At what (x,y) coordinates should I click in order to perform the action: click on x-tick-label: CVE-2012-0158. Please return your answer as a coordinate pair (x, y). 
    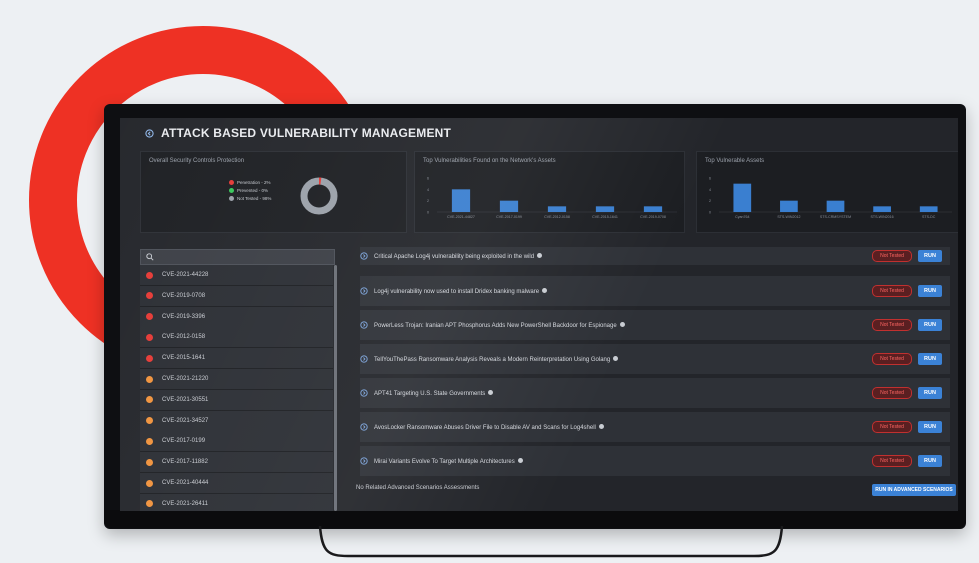
    Looking at the image, I should click on (557, 217).